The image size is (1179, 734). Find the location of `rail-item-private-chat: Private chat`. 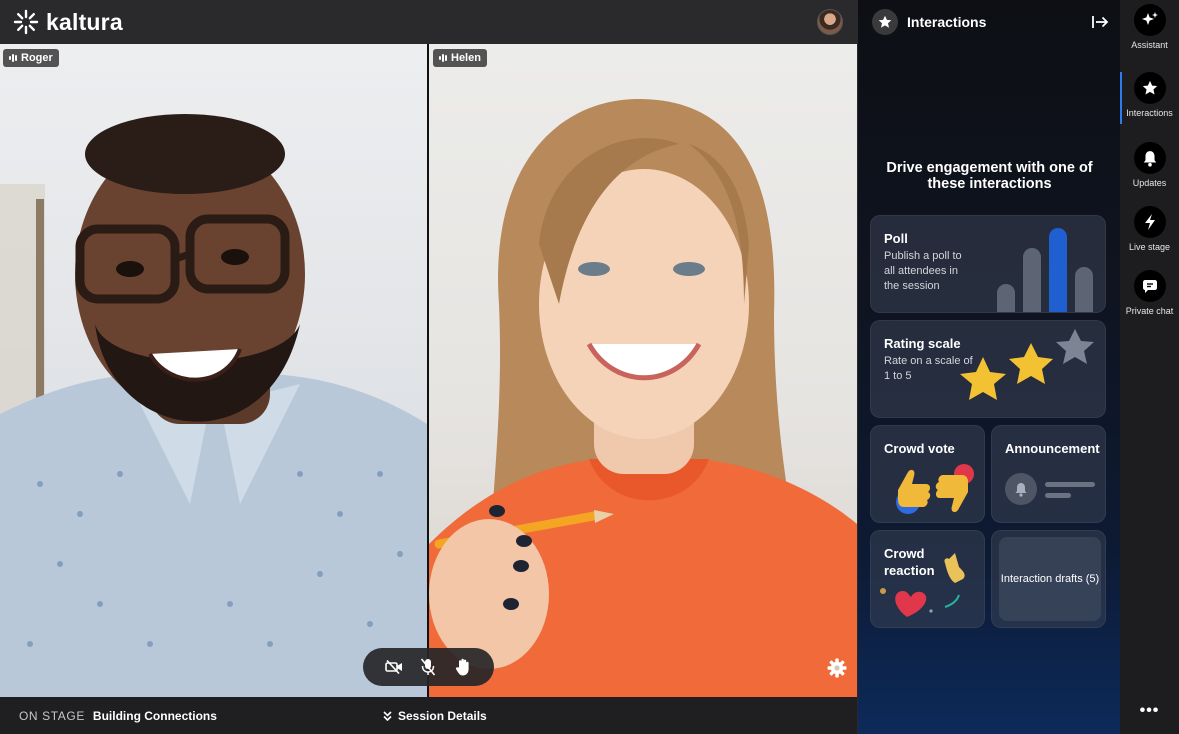

rail-item-private-chat: Private chat is located at coordinates (1149, 293).